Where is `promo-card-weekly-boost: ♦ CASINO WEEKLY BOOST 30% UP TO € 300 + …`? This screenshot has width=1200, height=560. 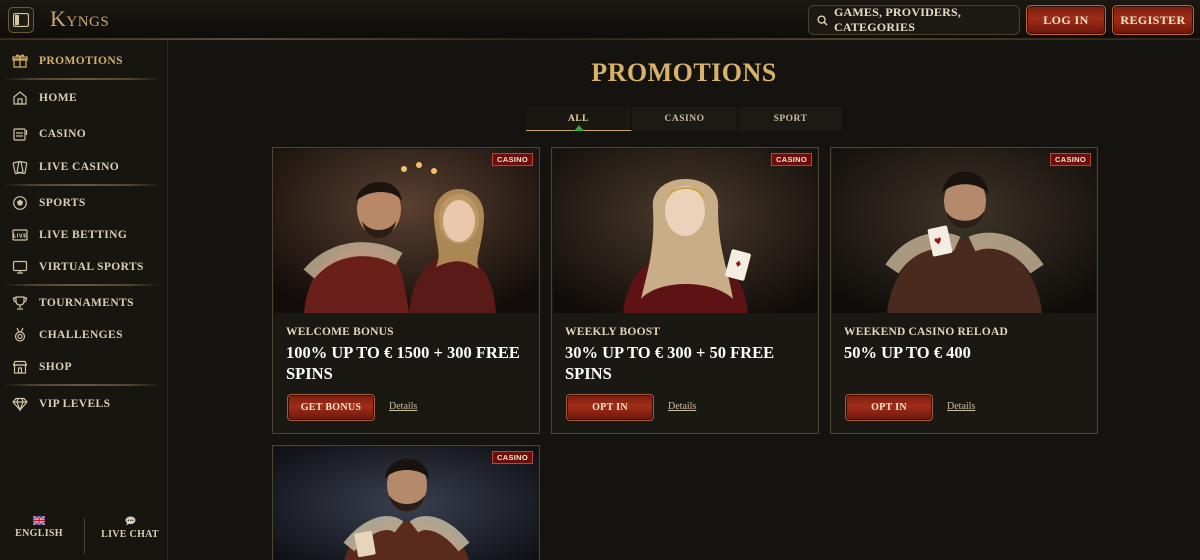
promo-card-weekly-boost: ♦ CASINO WEEKLY BOOST 30% UP TO € 300 + … is located at coordinates (685, 290).